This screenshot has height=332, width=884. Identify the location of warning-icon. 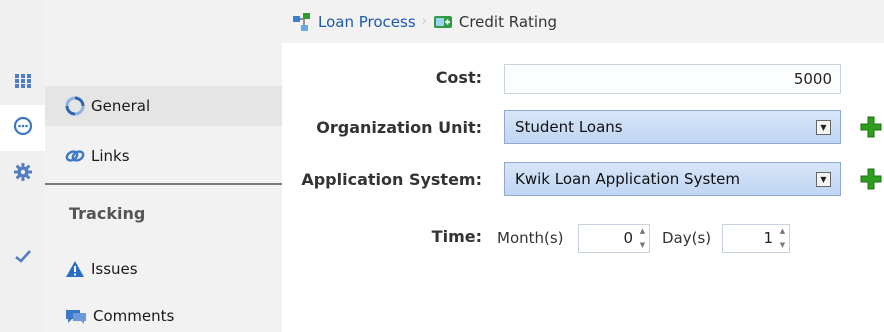
(75, 269).